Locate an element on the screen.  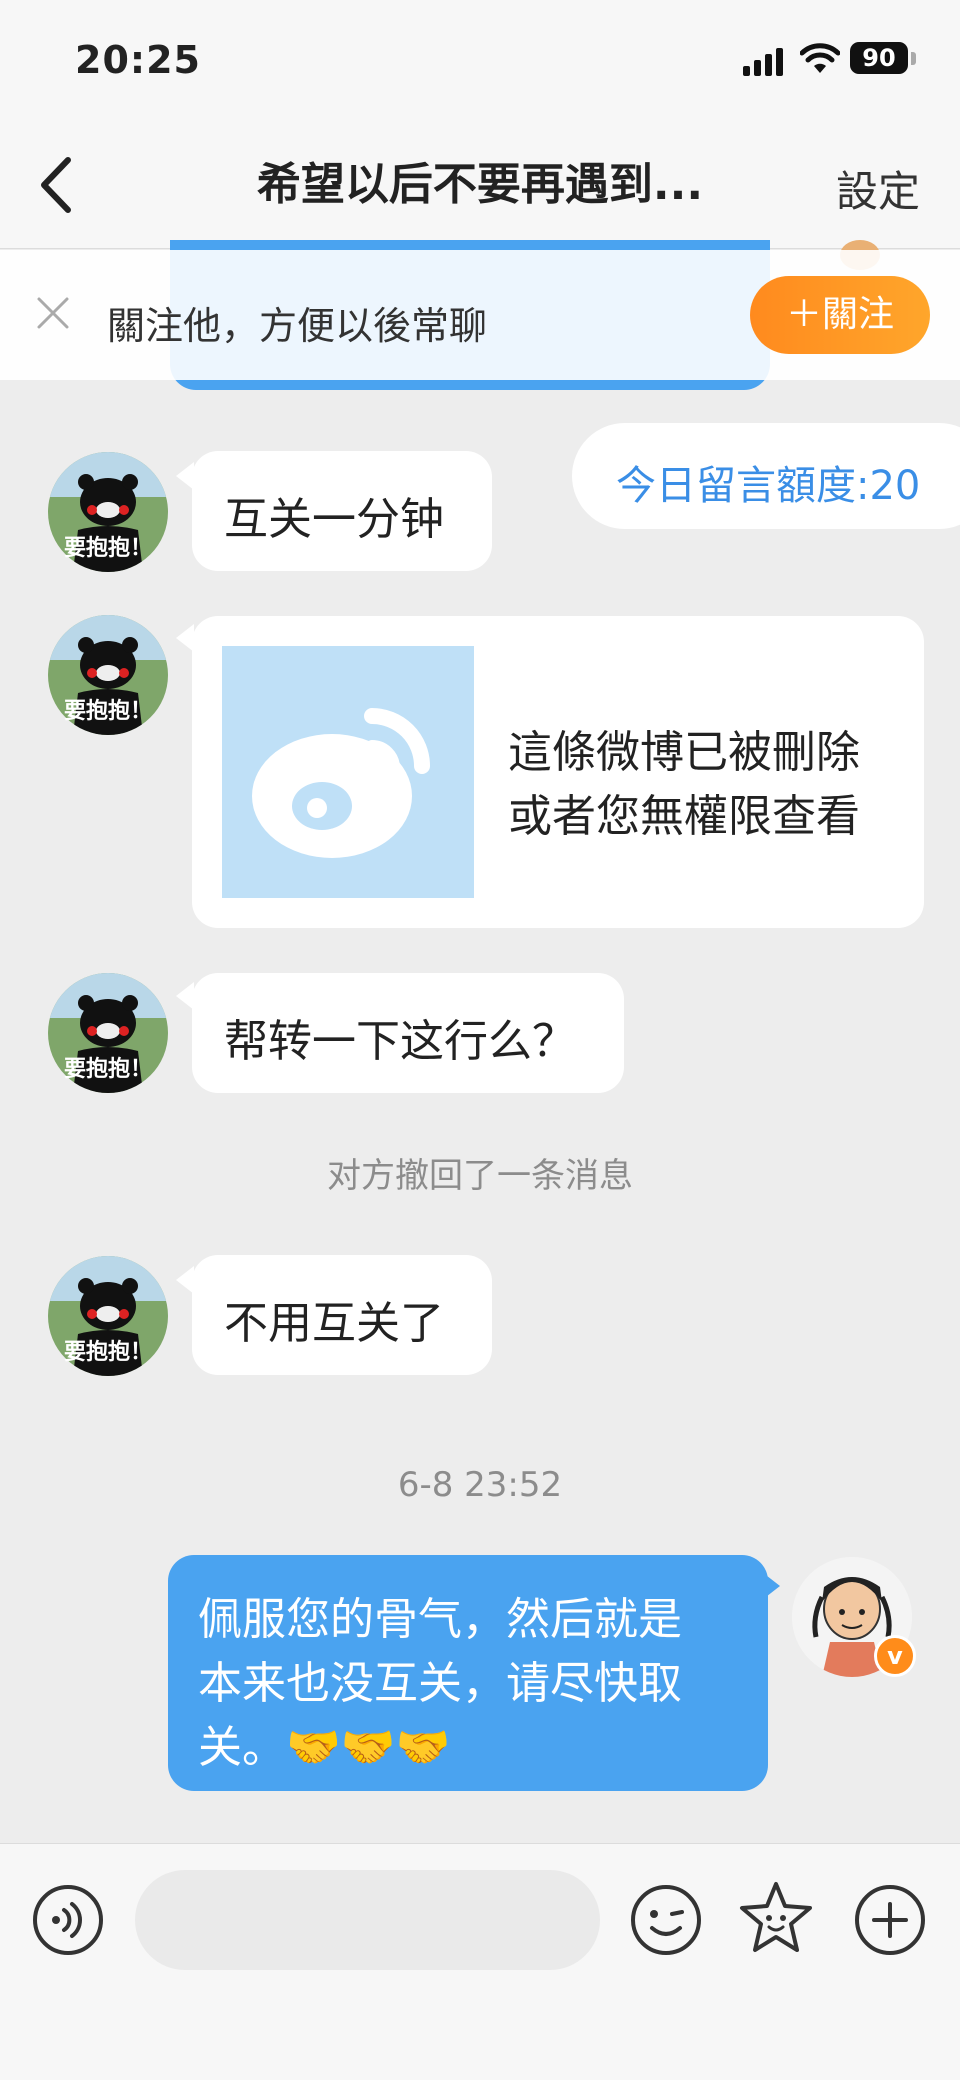
sent-text-line2: 本来也没互关，请尽快取 is located at coordinates (440, 1683).